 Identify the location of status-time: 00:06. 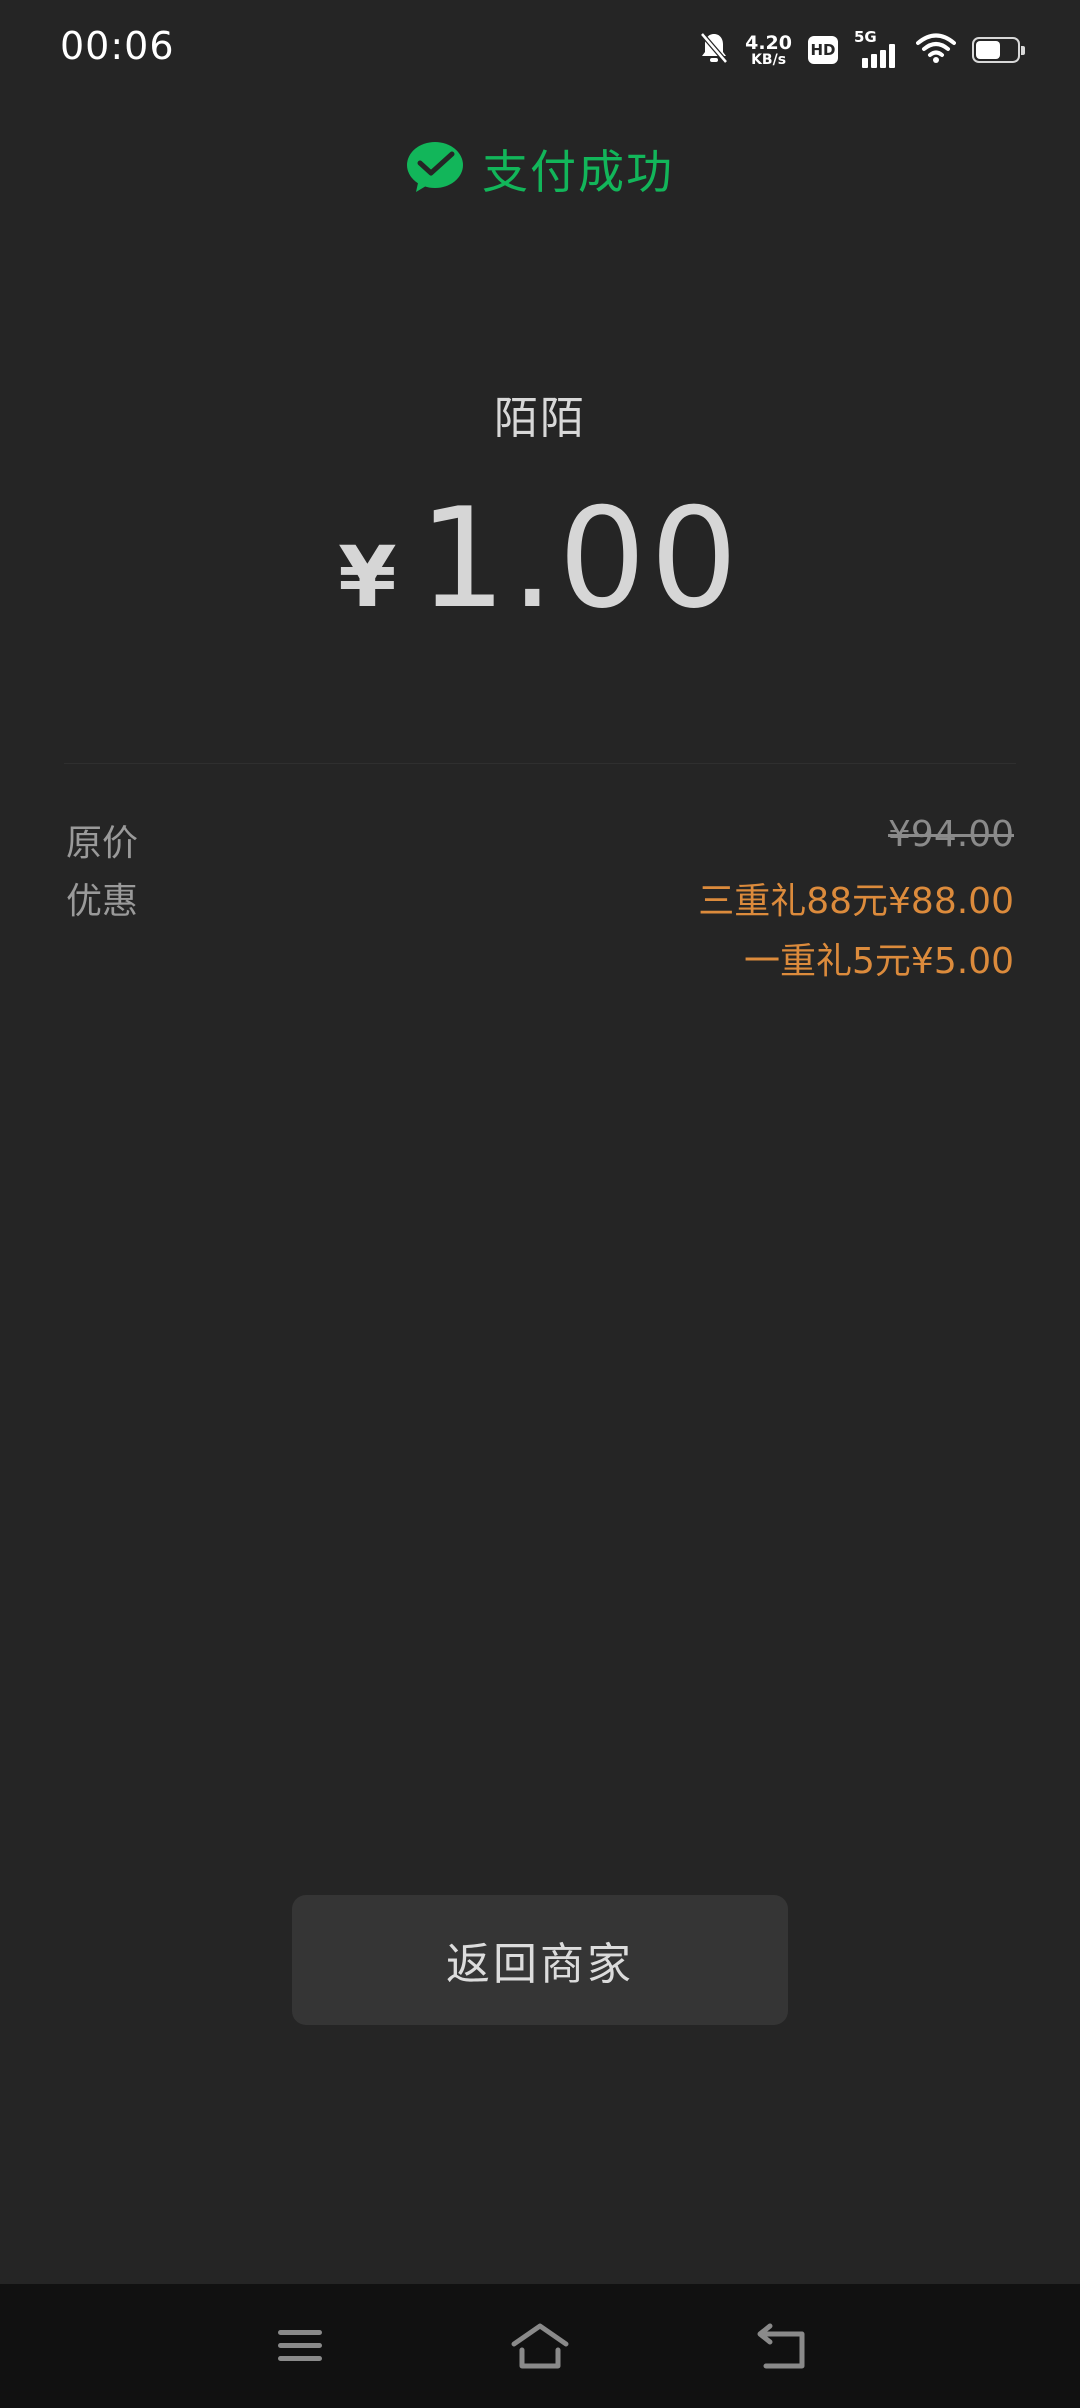
(117, 46).